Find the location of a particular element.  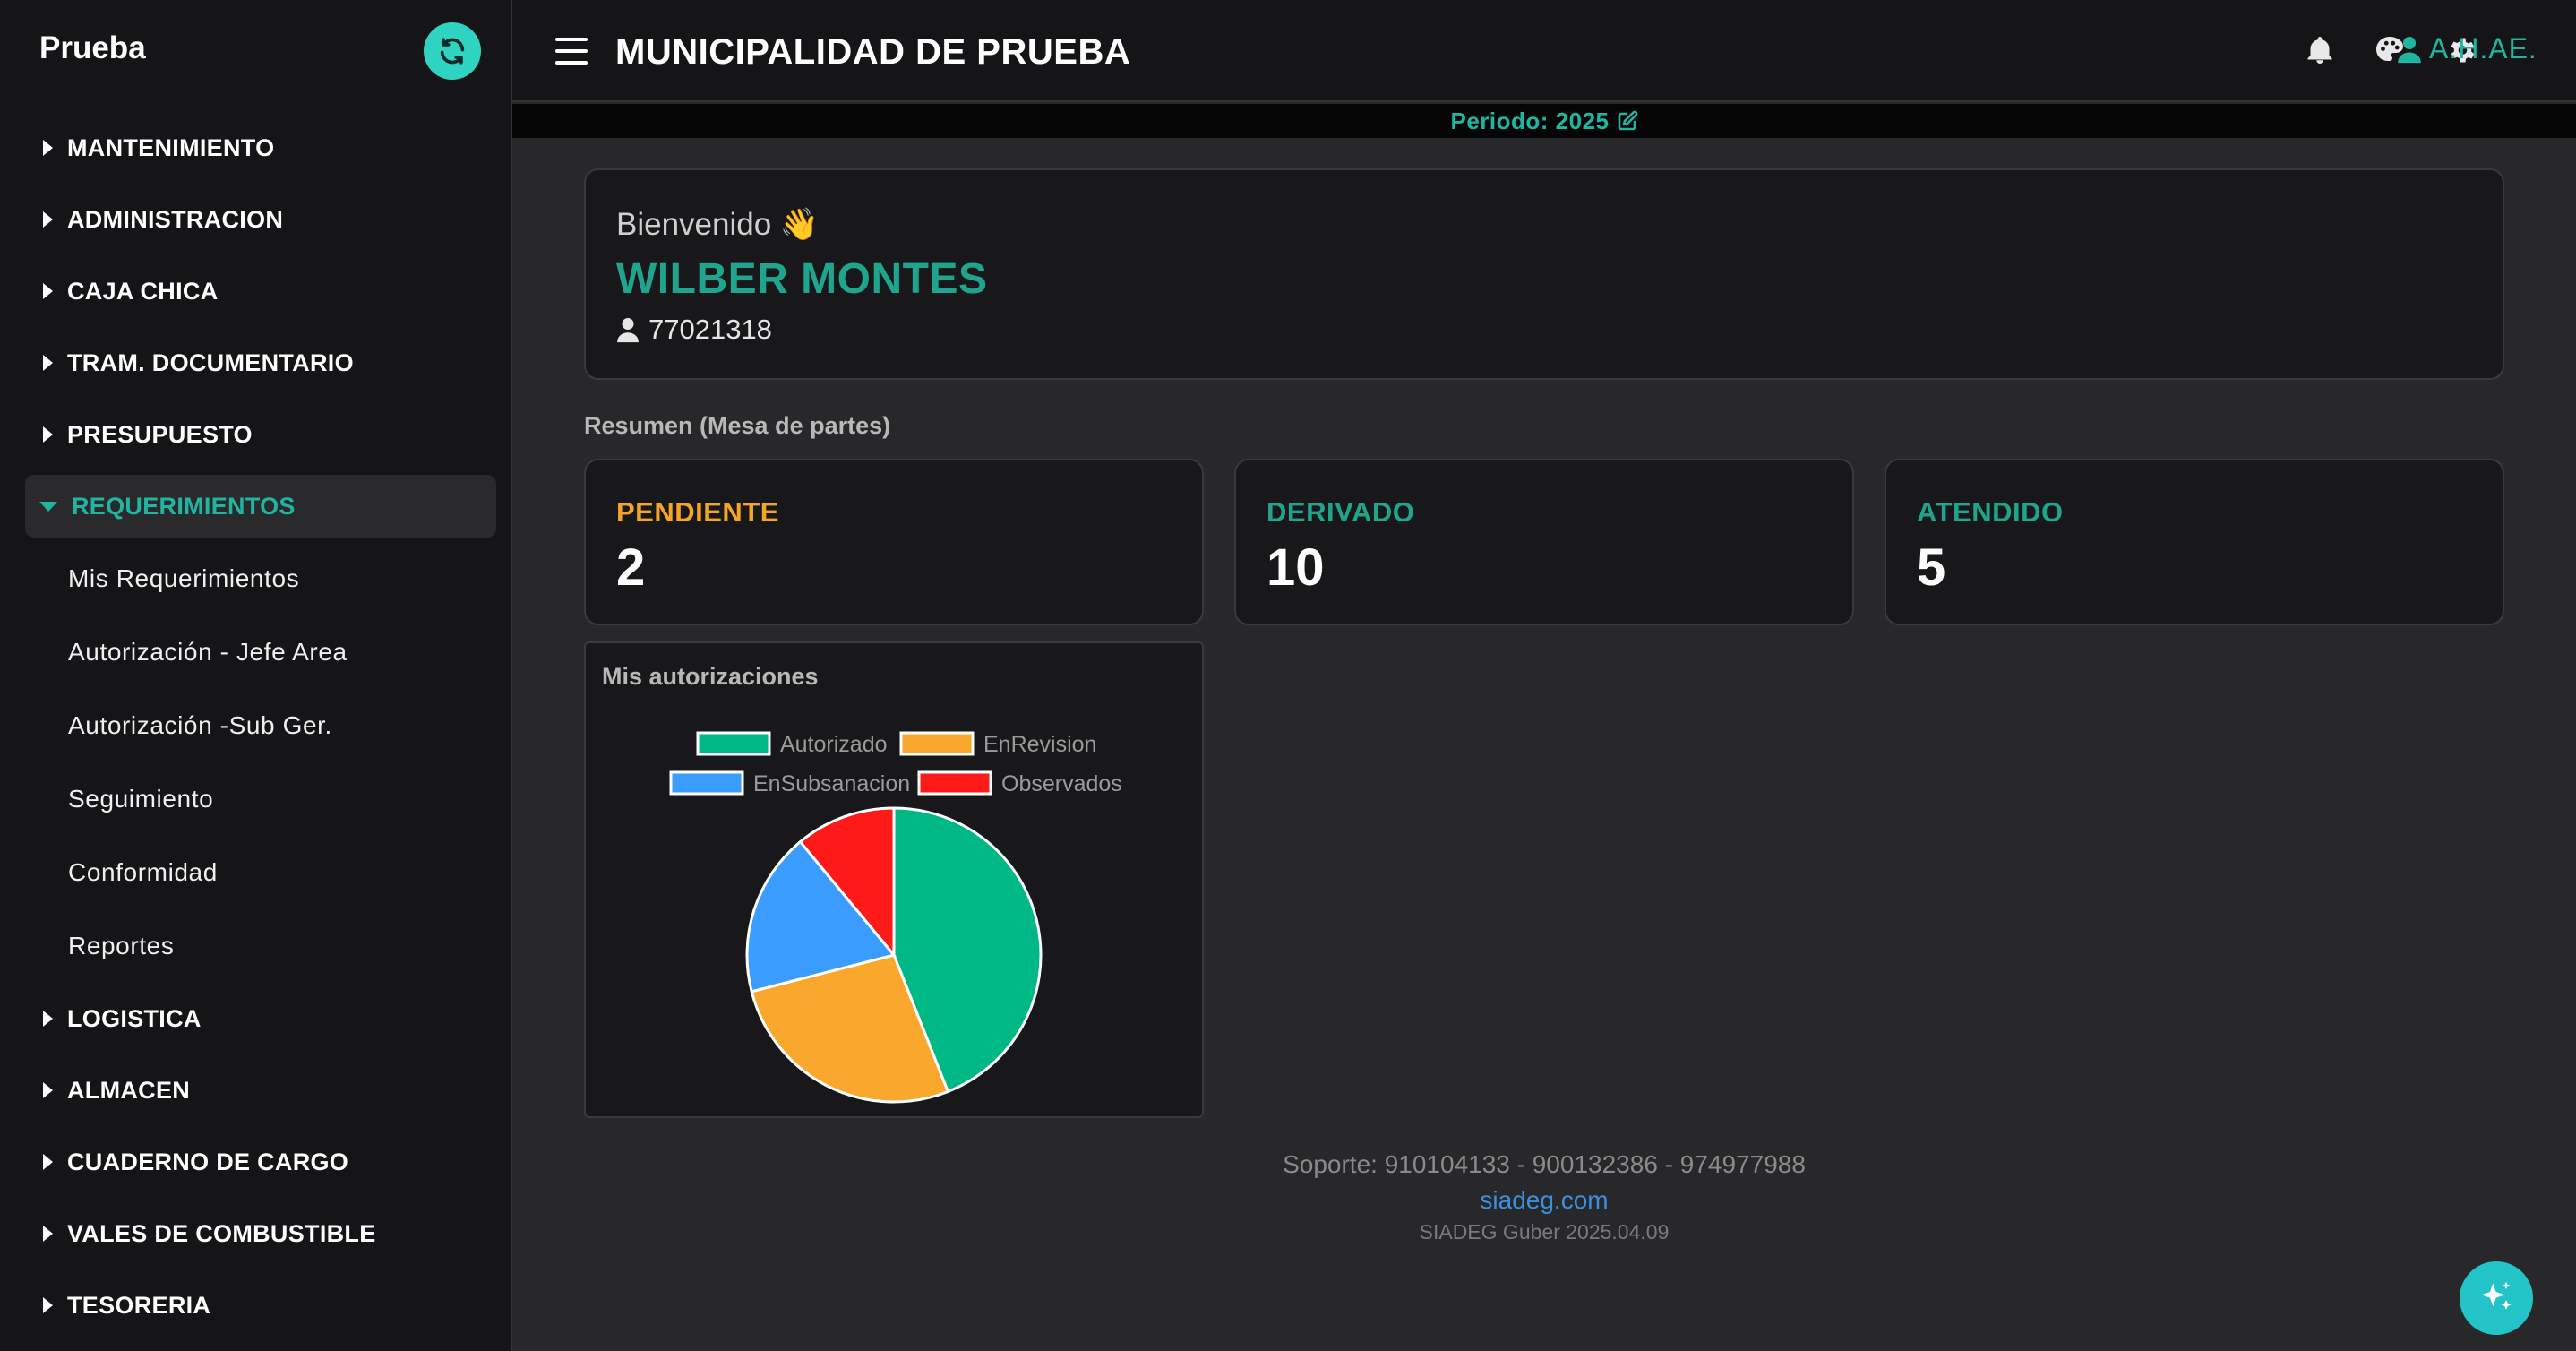

sidebar-item-administracion: ADMINISTRACION is located at coordinates (256, 220).